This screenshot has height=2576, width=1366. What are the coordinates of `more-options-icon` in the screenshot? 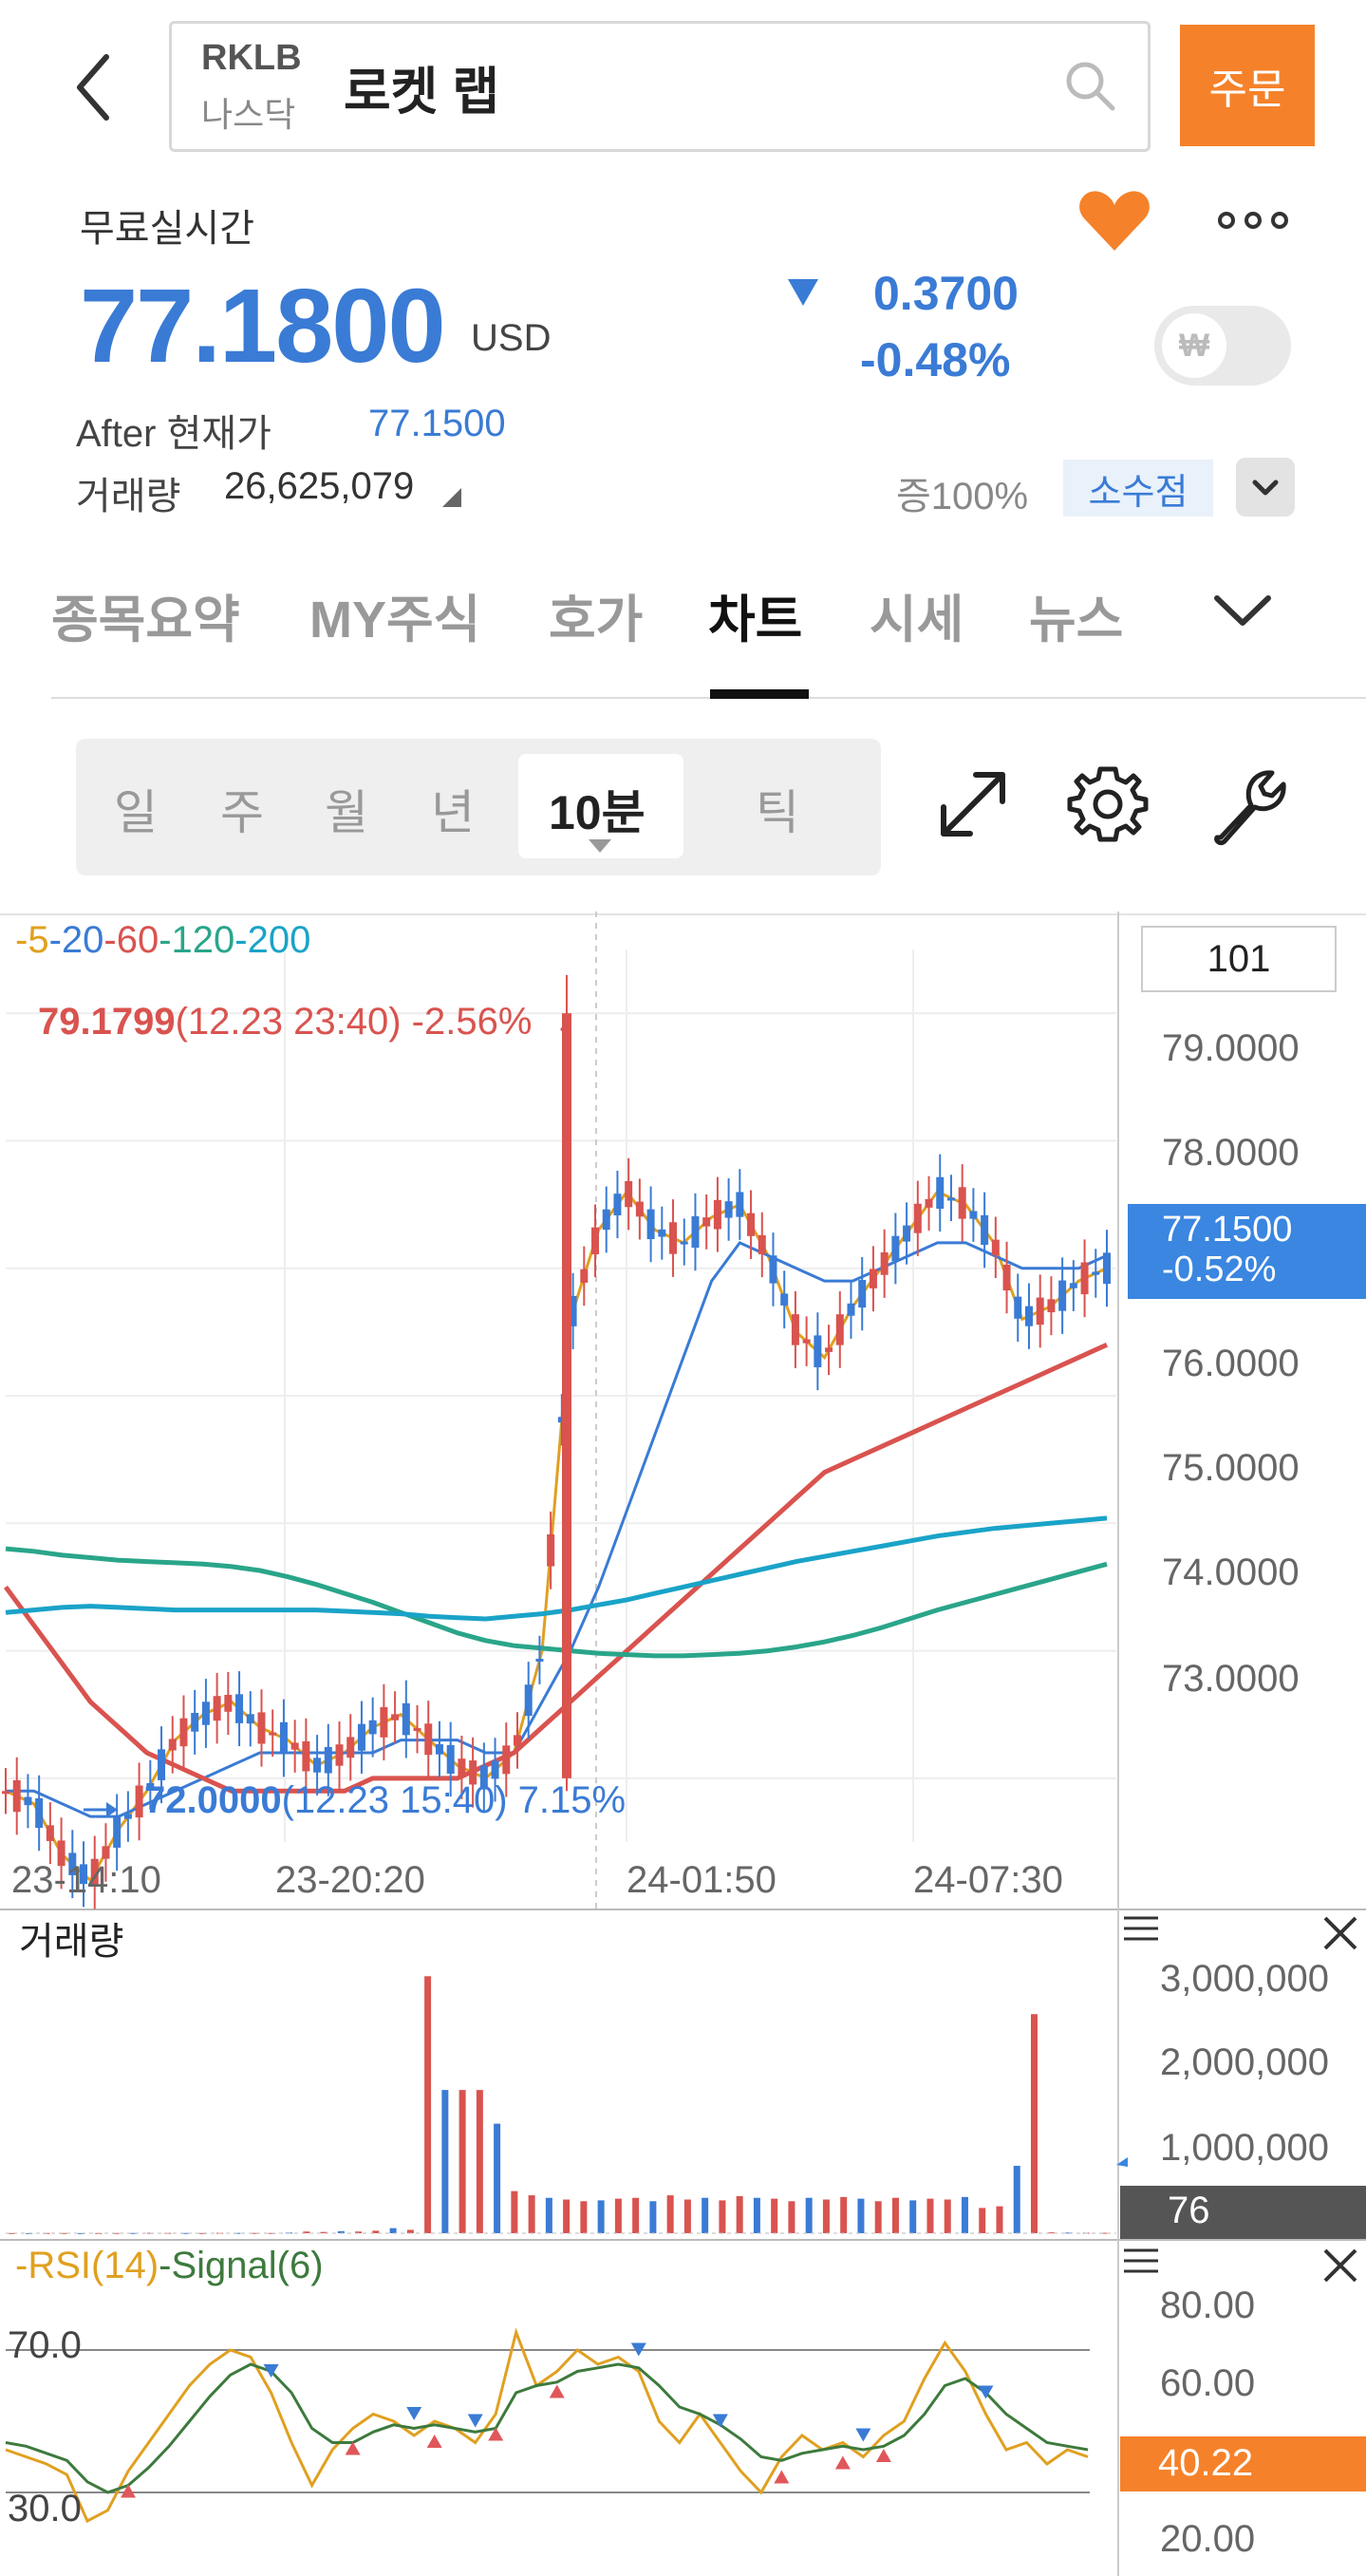 It's located at (1253, 220).